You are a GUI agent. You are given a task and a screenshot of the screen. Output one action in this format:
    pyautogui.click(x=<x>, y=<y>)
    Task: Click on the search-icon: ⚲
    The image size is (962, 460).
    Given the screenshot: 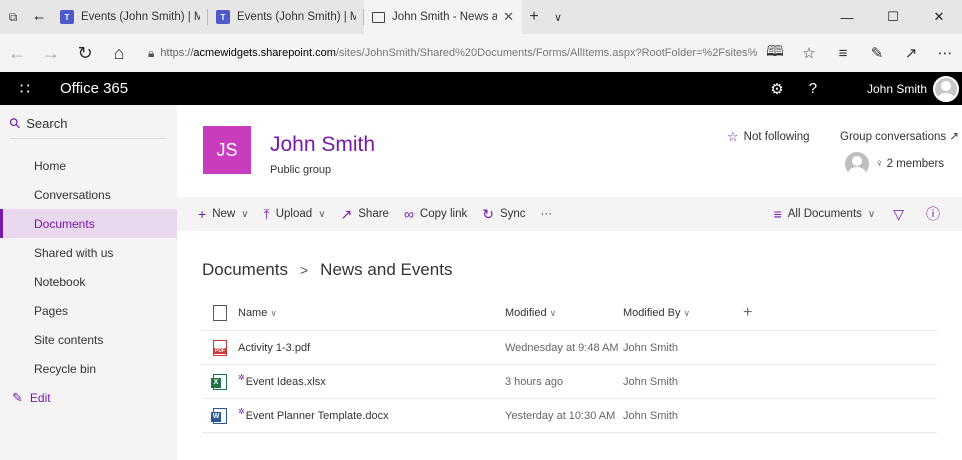 What is the action you would take?
    pyautogui.click(x=15, y=123)
    